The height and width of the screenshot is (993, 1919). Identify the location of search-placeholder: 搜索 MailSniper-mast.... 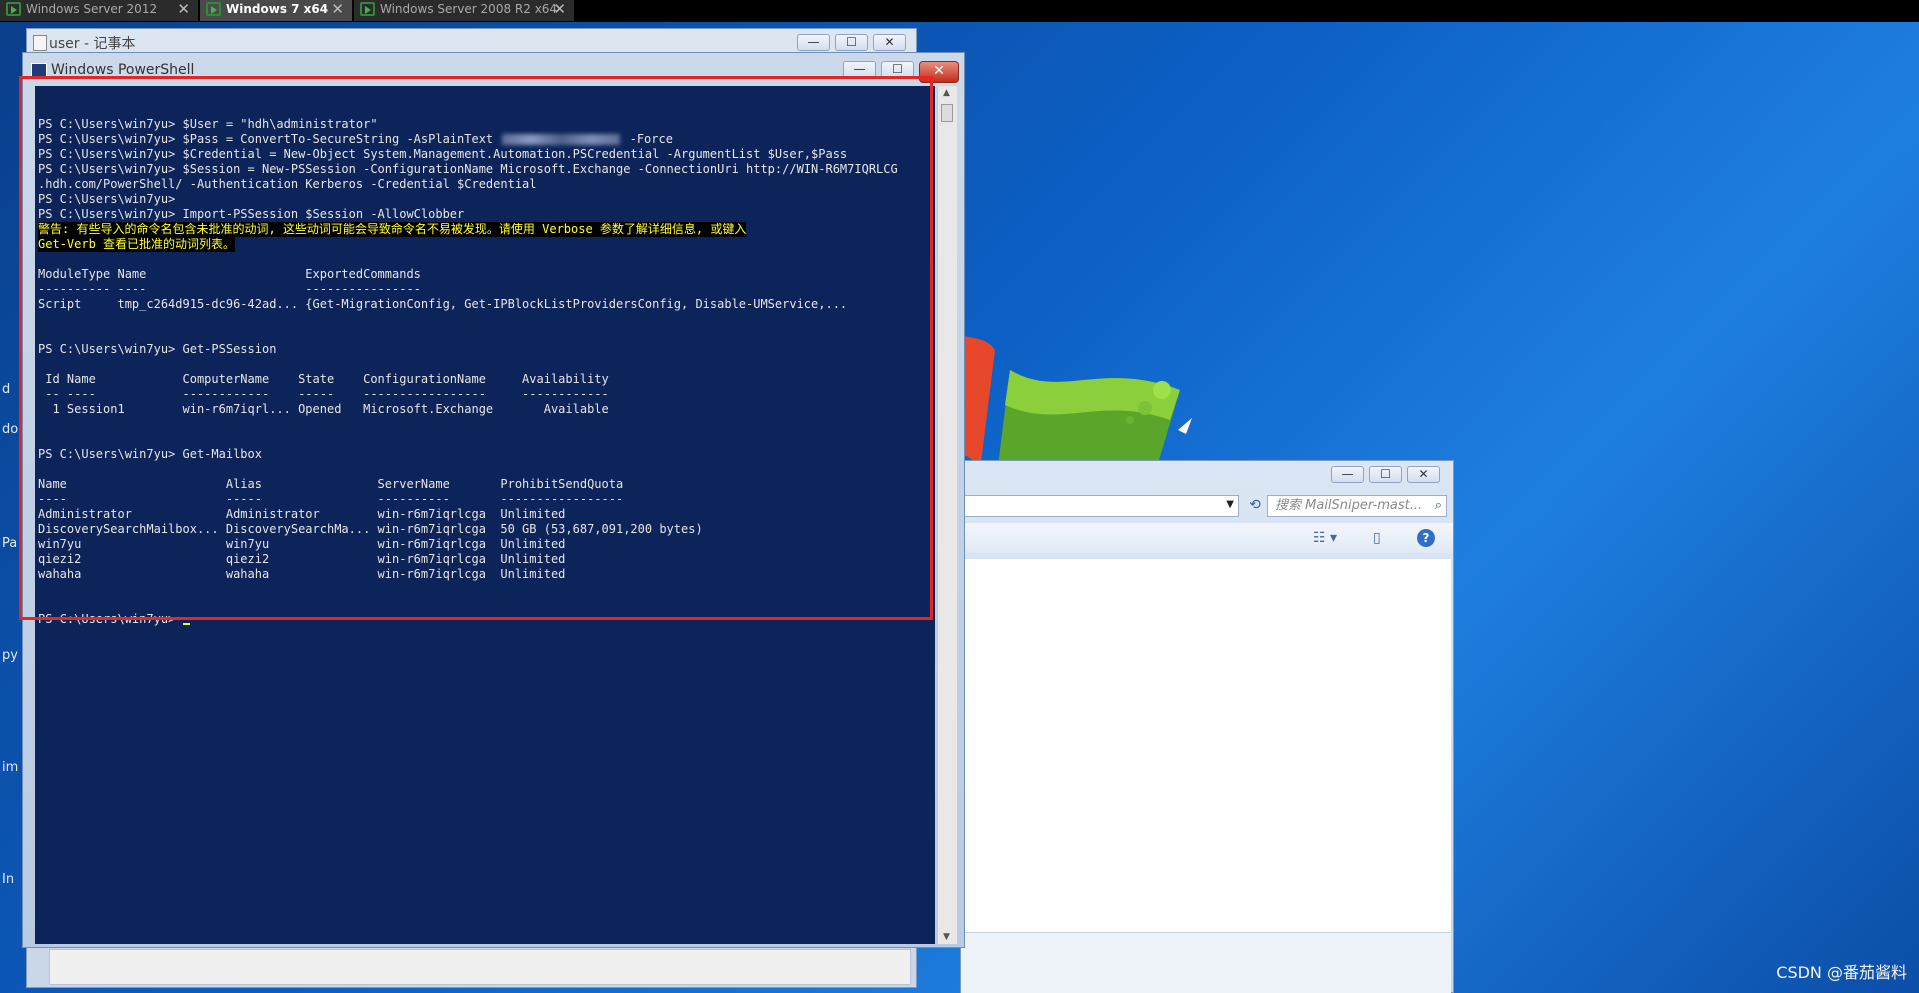
(1349, 505).